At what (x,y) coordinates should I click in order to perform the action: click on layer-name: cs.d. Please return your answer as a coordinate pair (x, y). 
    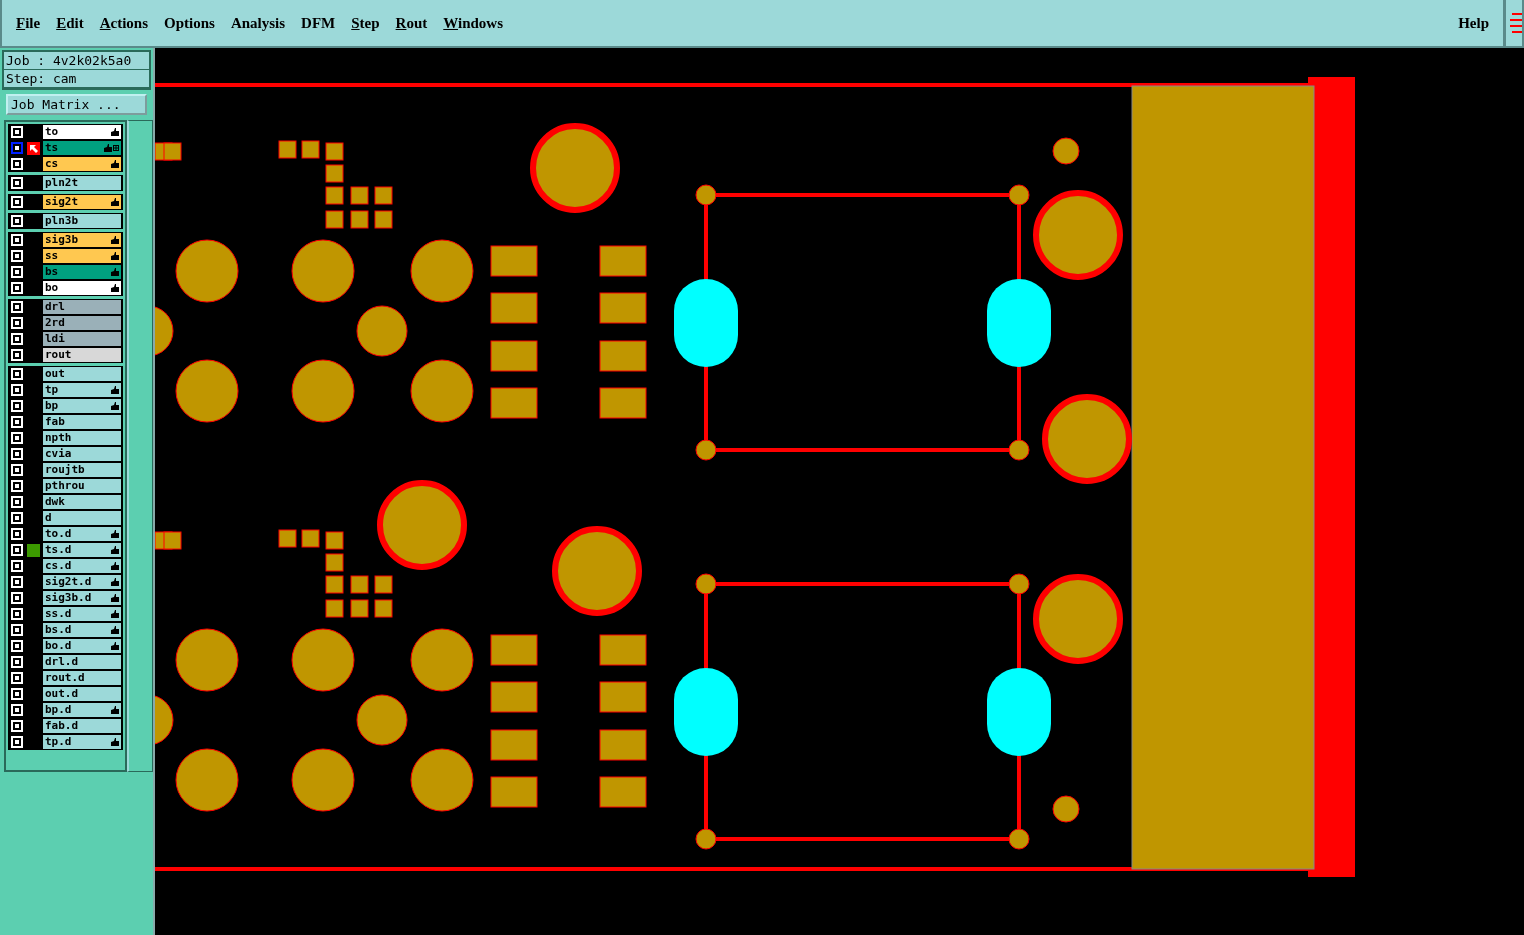
    Looking at the image, I should click on (82, 566).